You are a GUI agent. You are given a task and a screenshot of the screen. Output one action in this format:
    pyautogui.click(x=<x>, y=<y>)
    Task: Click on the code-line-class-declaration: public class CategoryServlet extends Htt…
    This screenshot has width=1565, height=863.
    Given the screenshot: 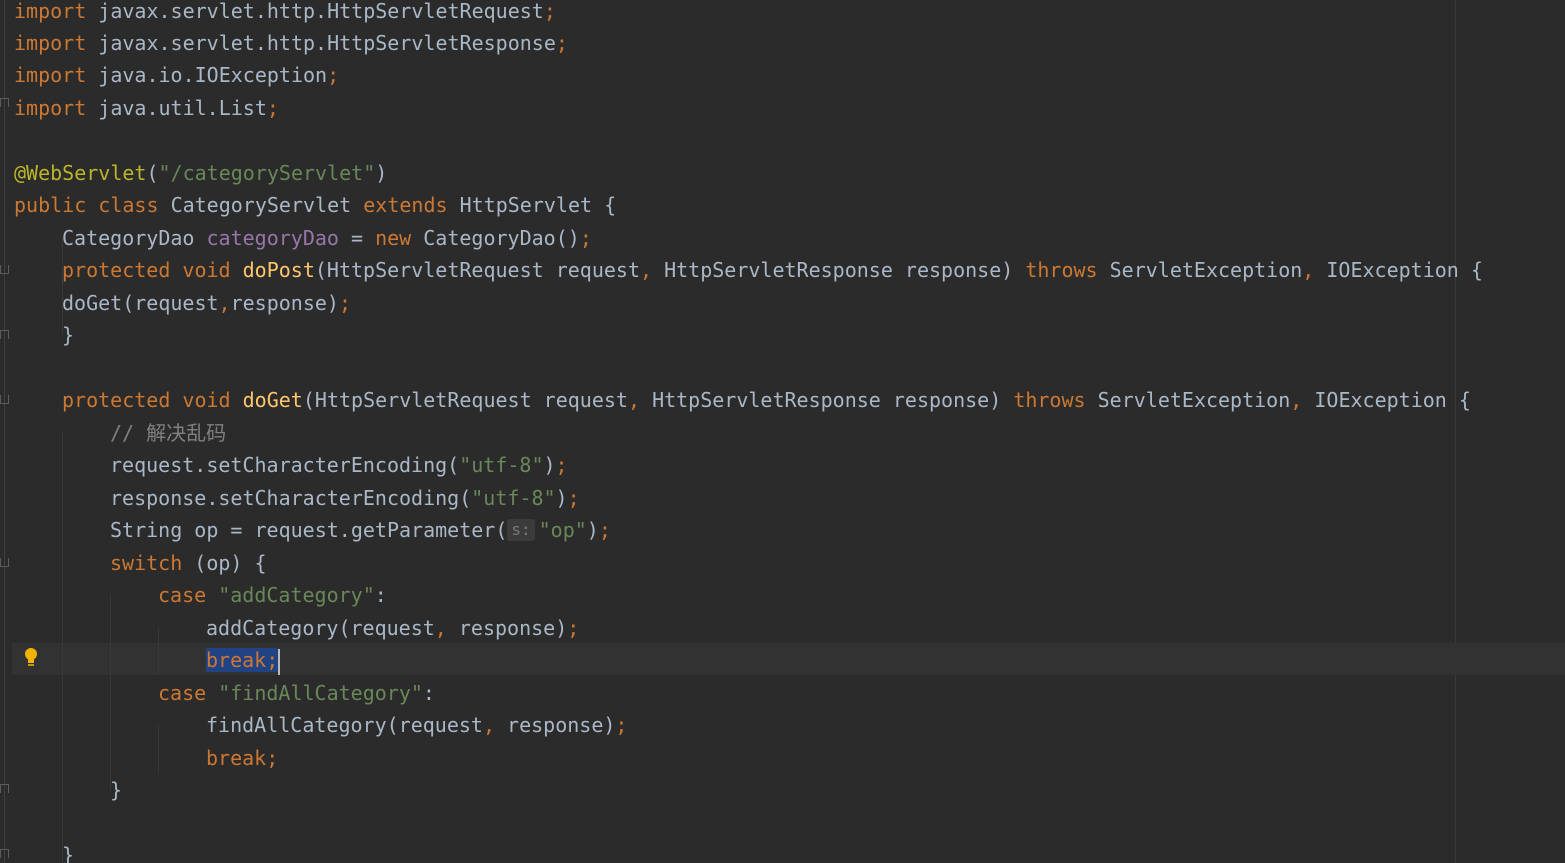 What is the action you would take?
    pyautogui.click(x=315, y=205)
    